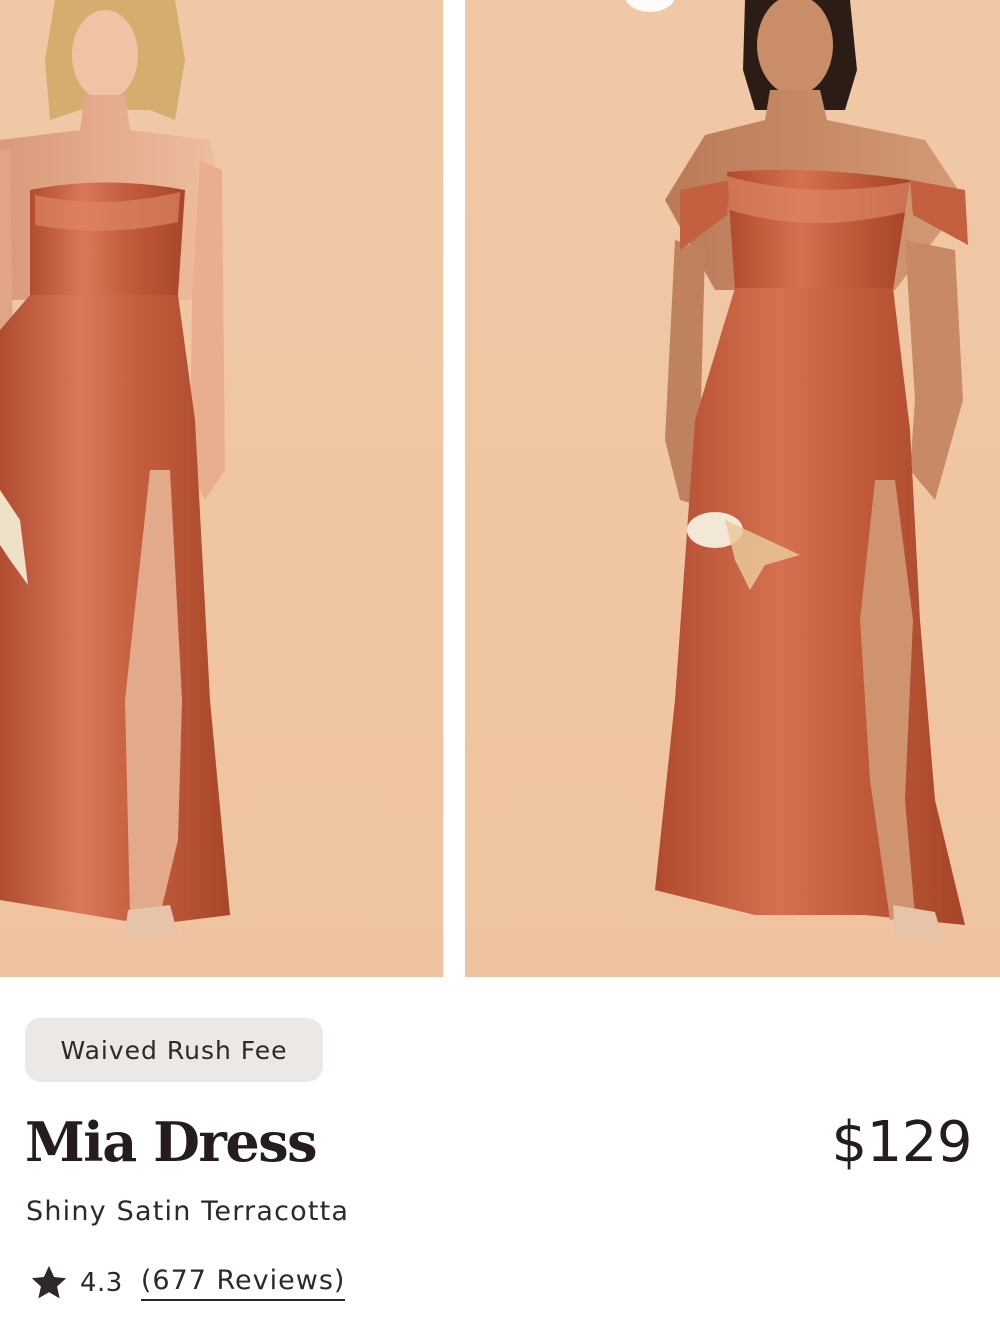  I want to click on rating-row: 4.3 (677 Reviews), so click(187, 1283).